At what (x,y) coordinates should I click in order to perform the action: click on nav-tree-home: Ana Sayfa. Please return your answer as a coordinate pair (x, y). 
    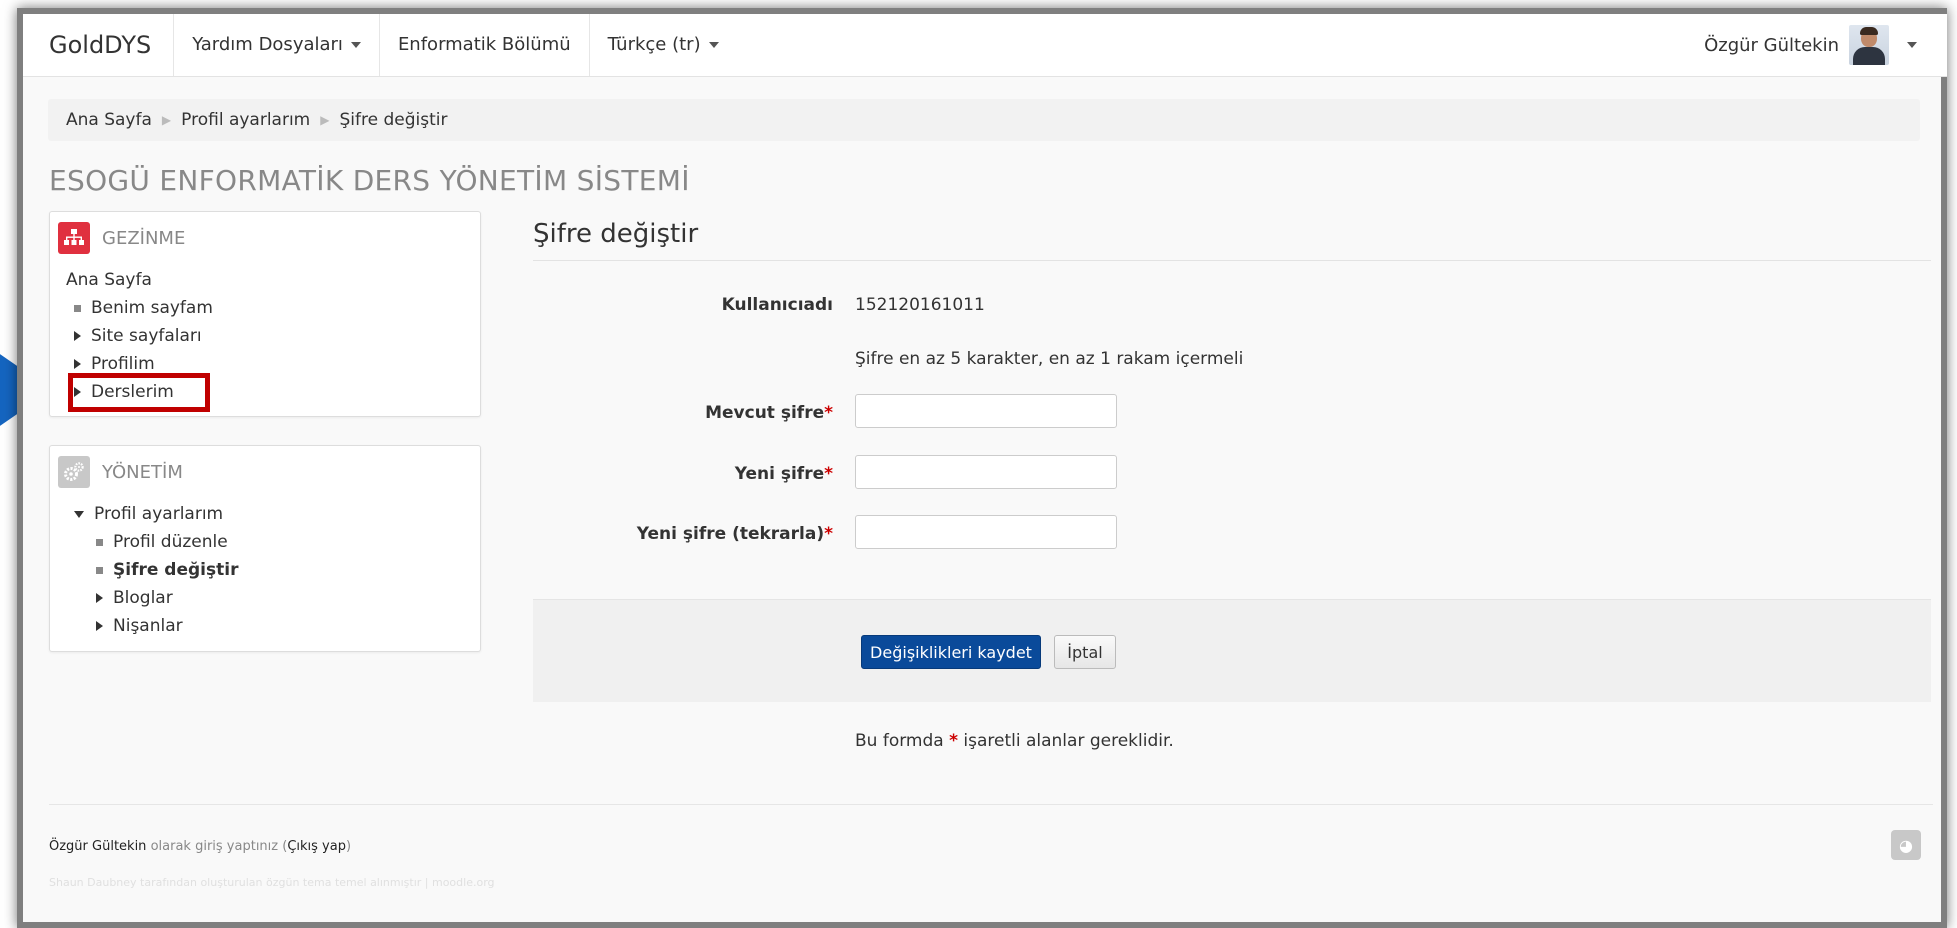
    Looking at the image, I should click on (264, 280).